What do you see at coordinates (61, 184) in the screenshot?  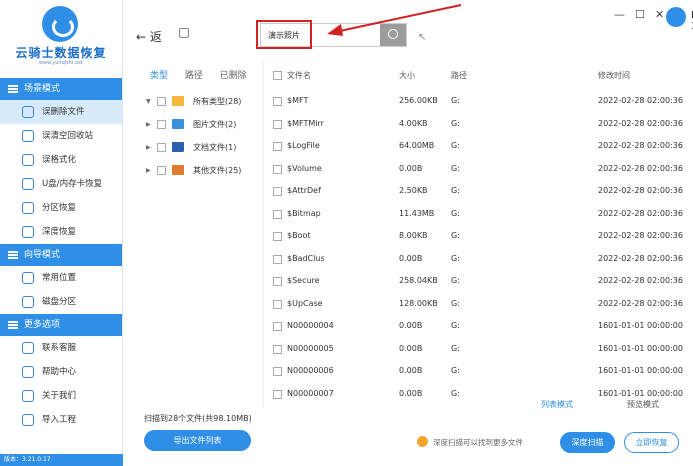 I see `sidebar-item-usb: U盘/内存卡恢复` at bounding box center [61, 184].